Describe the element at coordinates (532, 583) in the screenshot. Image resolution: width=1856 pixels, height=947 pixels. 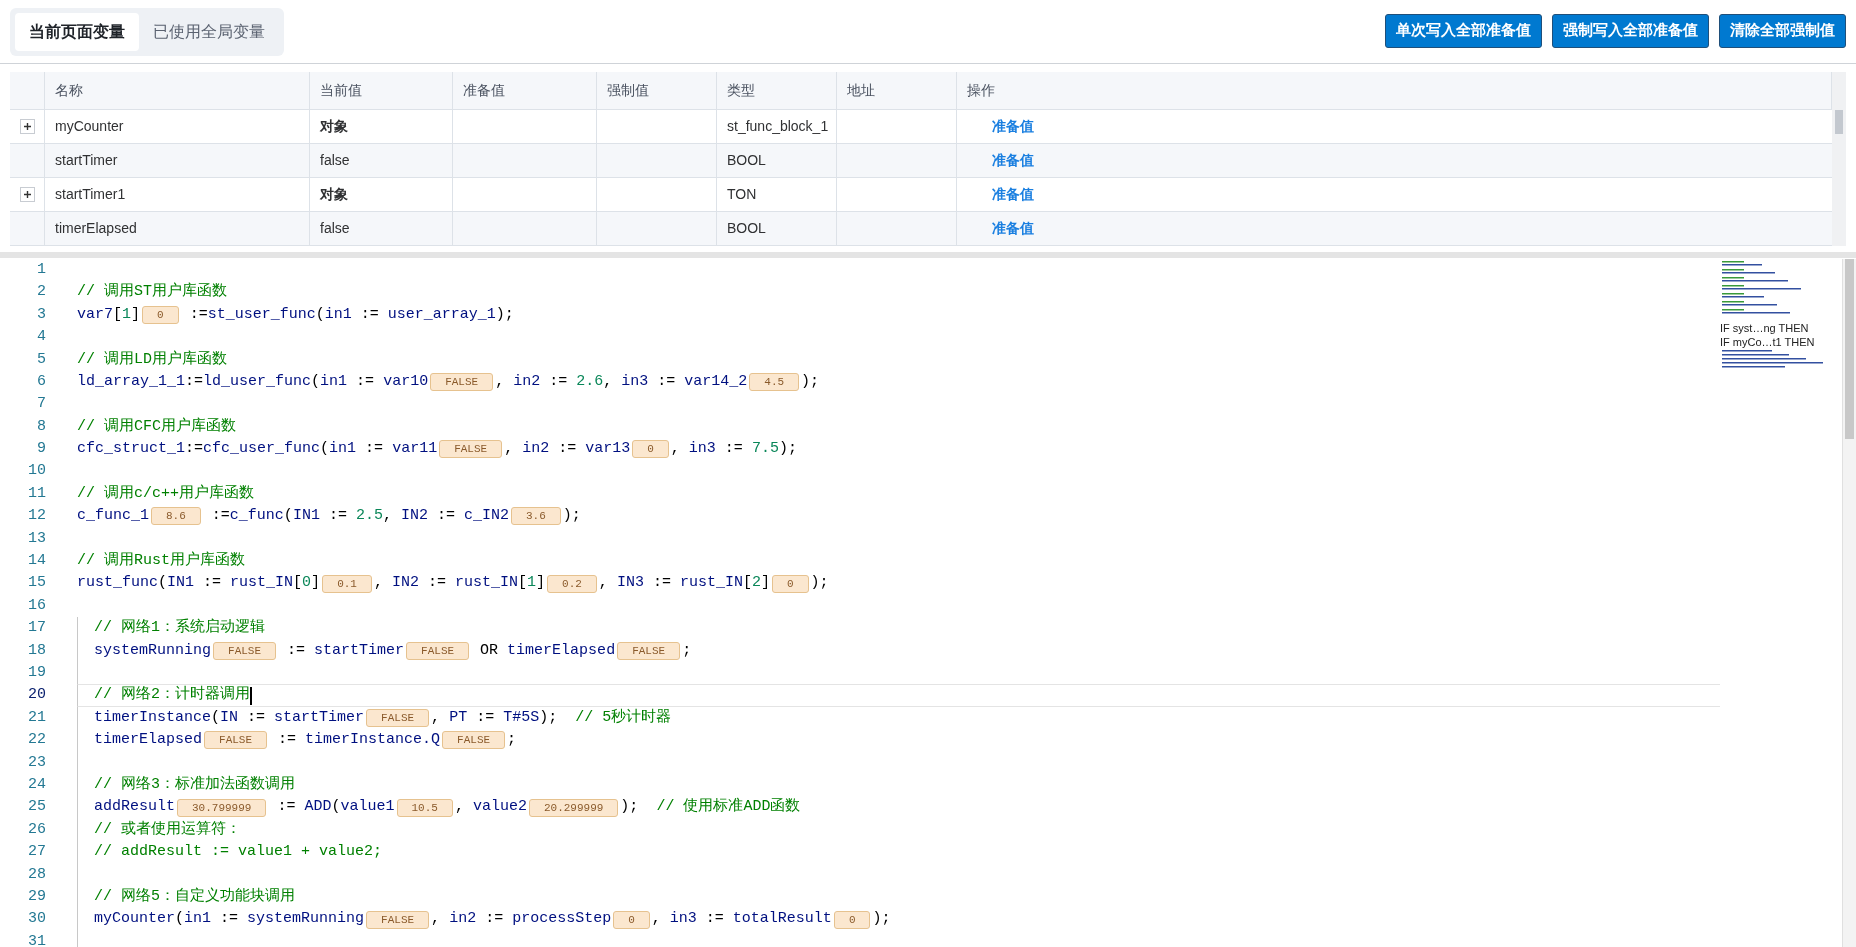
I see `code-number: 1` at that location.